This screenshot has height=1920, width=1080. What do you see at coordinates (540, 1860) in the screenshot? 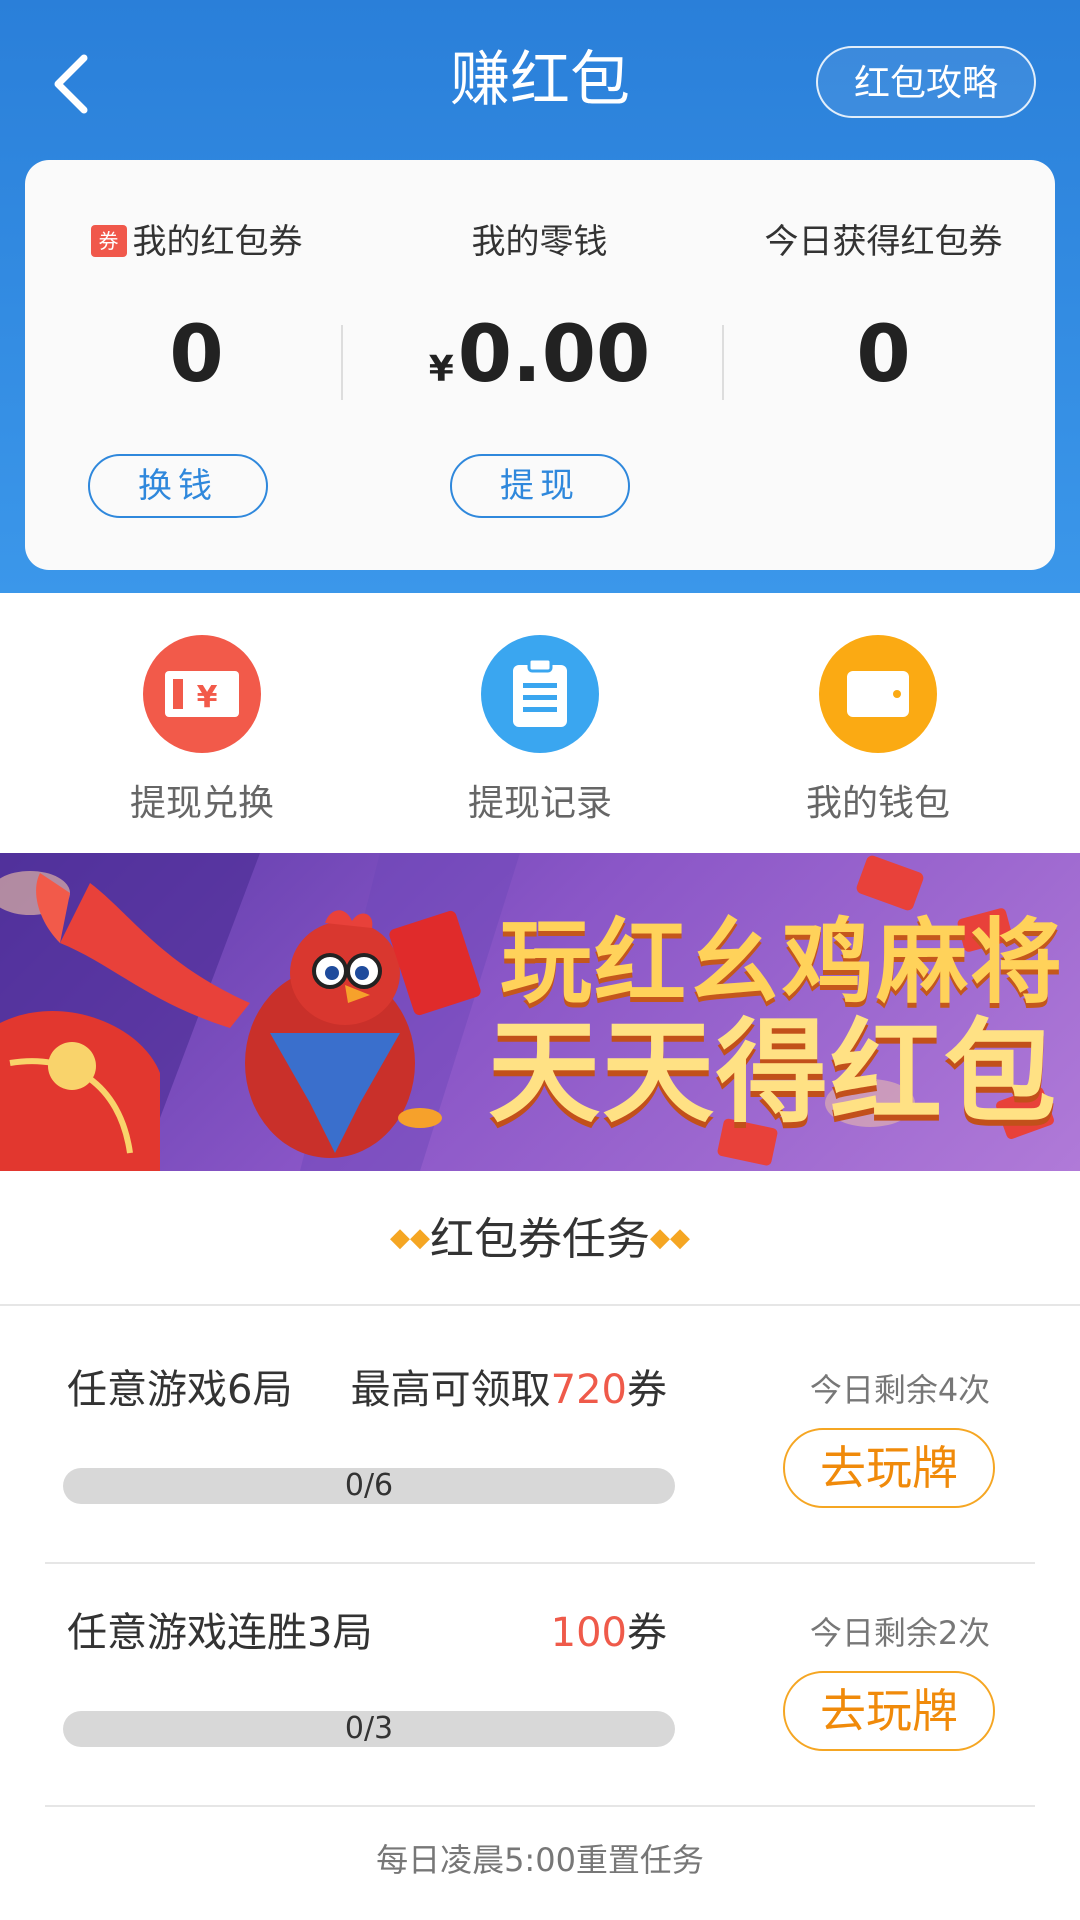
I see `footer-note: 每日凌晨5:00重置任务` at bounding box center [540, 1860].